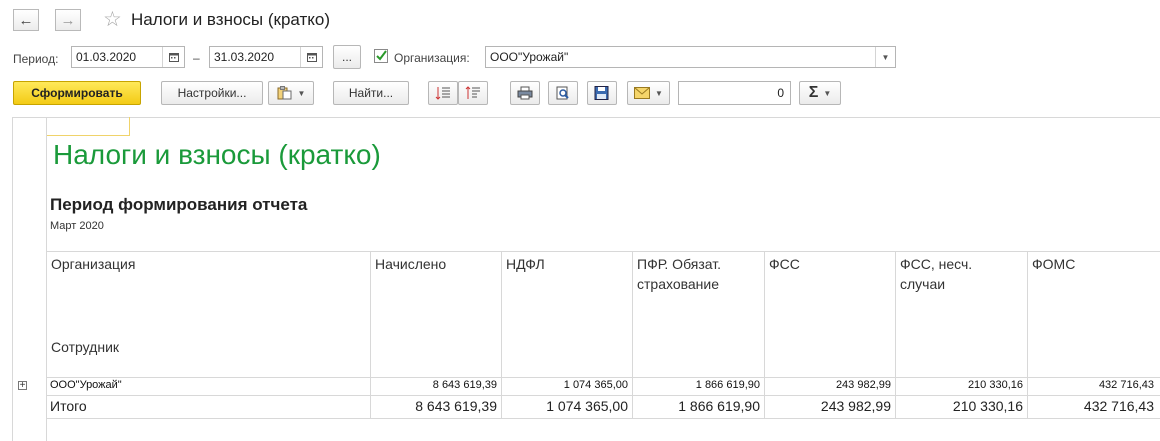 This screenshot has width=1160, height=441. I want to click on report-title: Налоги и взносы (кратко), so click(217, 154).